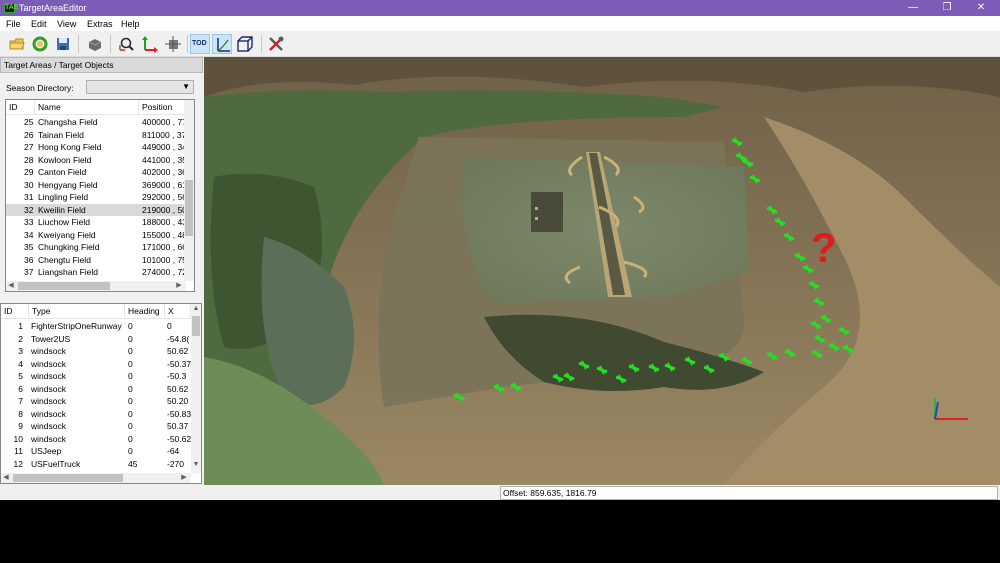 This screenshot has width=1000, height=563. What do you see at coordinates (18, 438) in the screenshot?
I see `object-id-cell: 10` at bounding box center [18, 438].